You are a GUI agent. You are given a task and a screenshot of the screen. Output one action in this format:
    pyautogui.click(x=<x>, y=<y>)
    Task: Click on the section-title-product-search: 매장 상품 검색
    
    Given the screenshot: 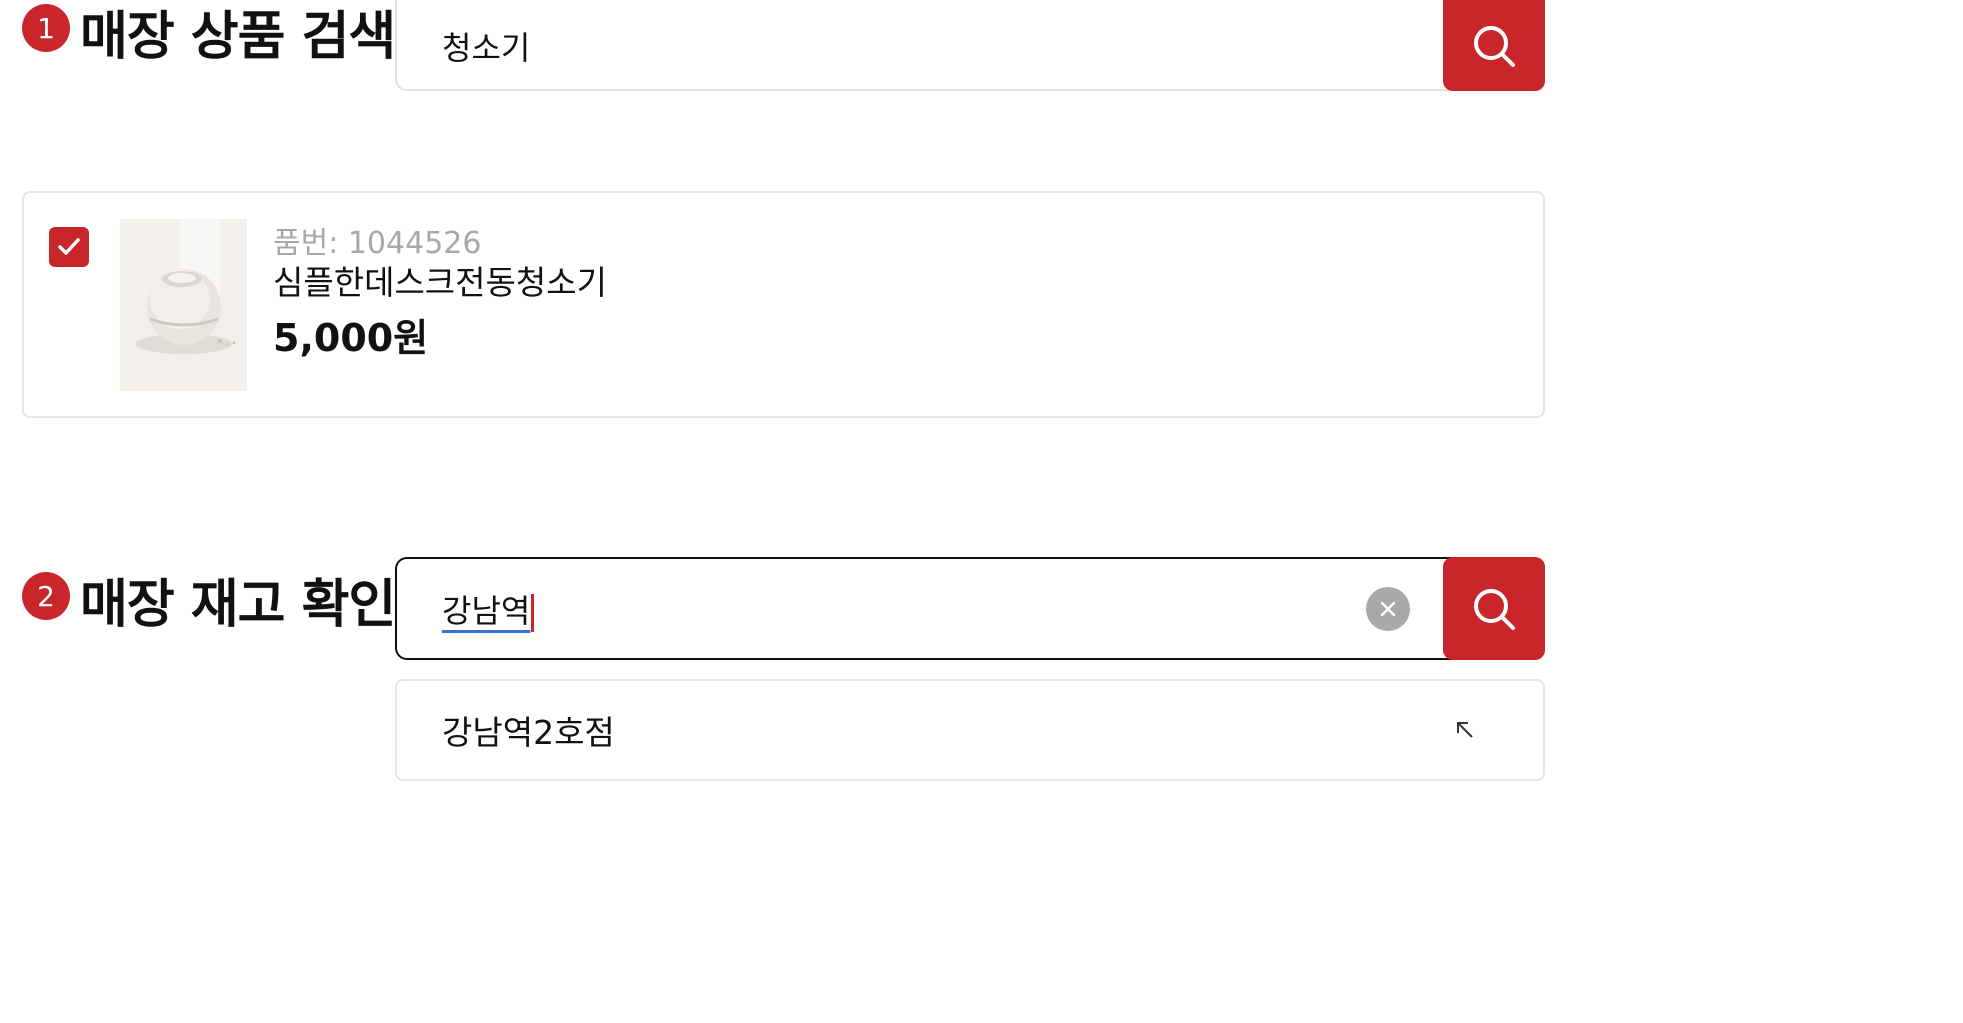 What is the action you would take?
    pyautogui.click(x=238, y=37)
    